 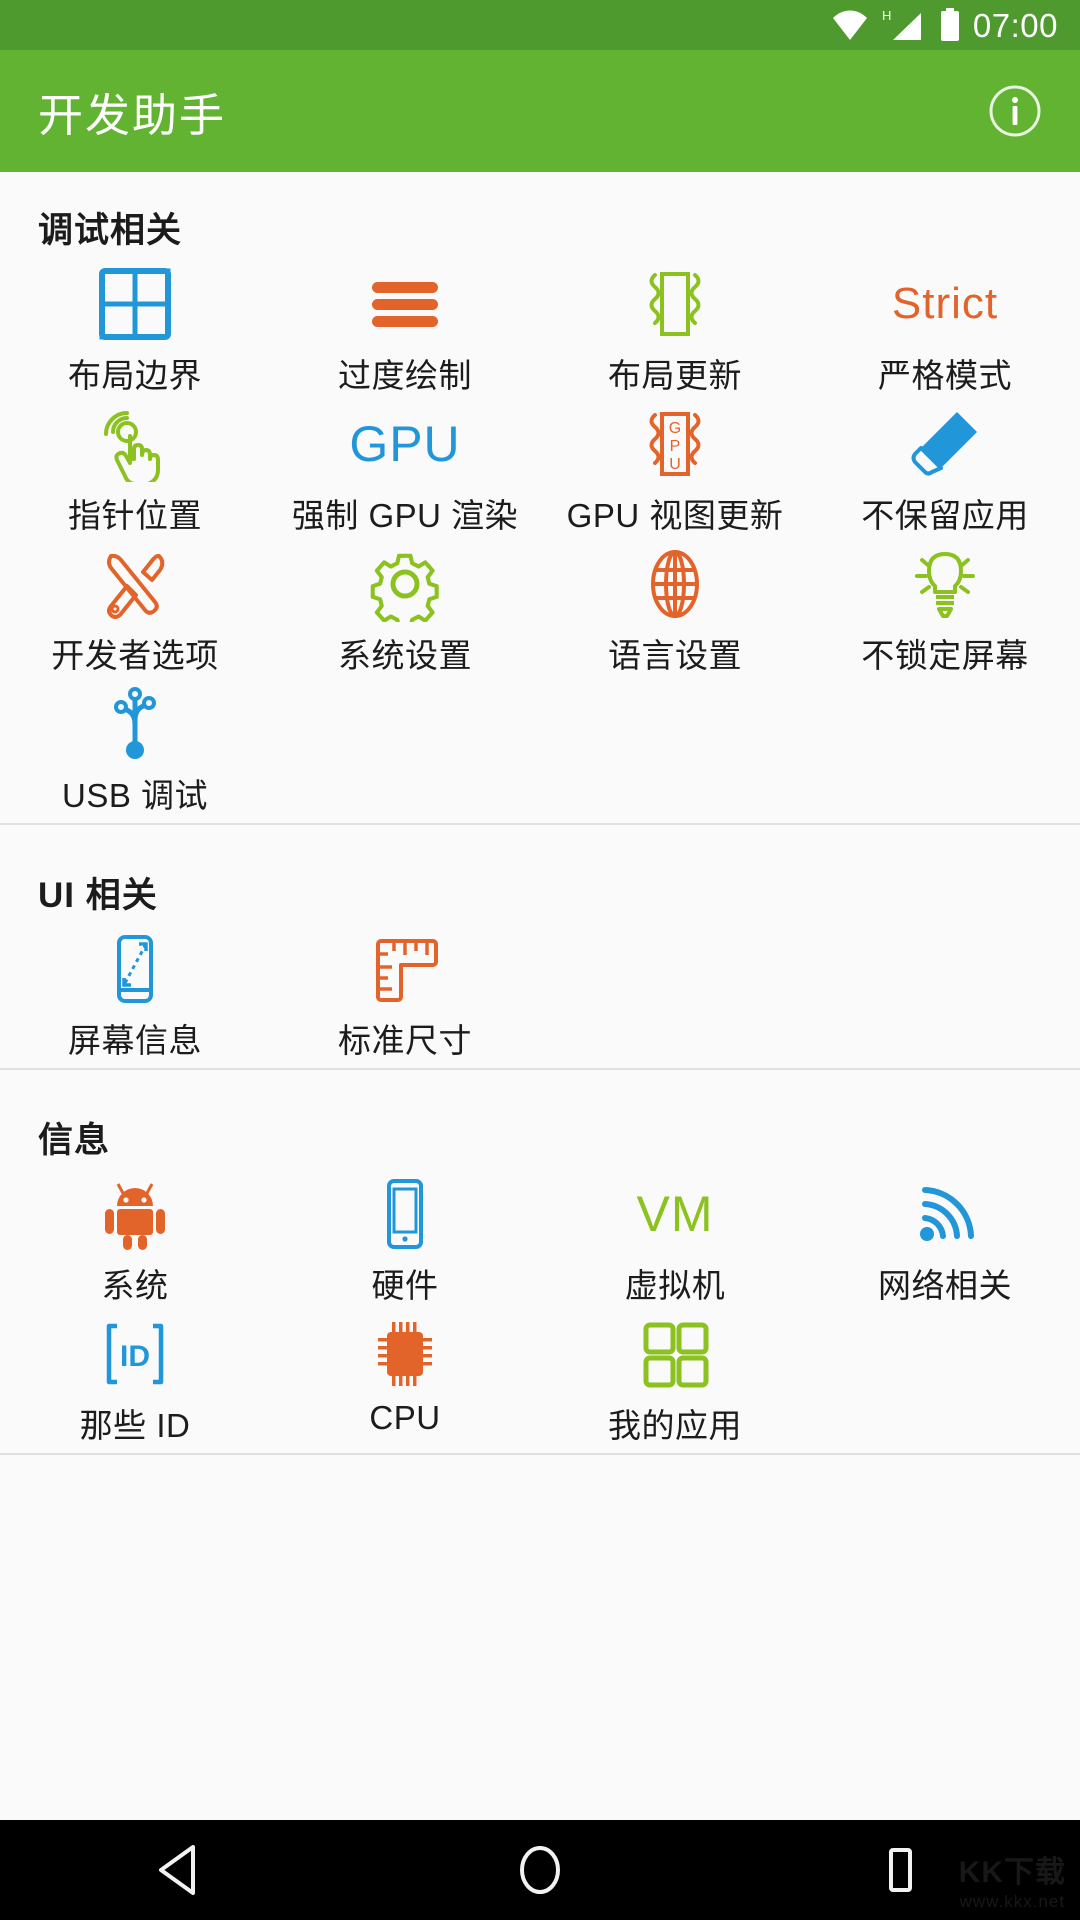 I want to click on item-usb-debug: USB 调试, so click(x=135, y=747).